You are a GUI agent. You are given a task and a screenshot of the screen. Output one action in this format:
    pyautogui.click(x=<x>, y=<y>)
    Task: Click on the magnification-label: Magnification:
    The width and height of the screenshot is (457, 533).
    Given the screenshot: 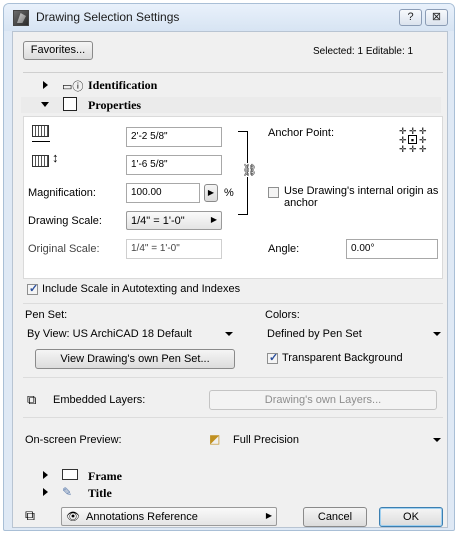 What is the action you would take?
    pyautogui.click(x=62, y=193)
    